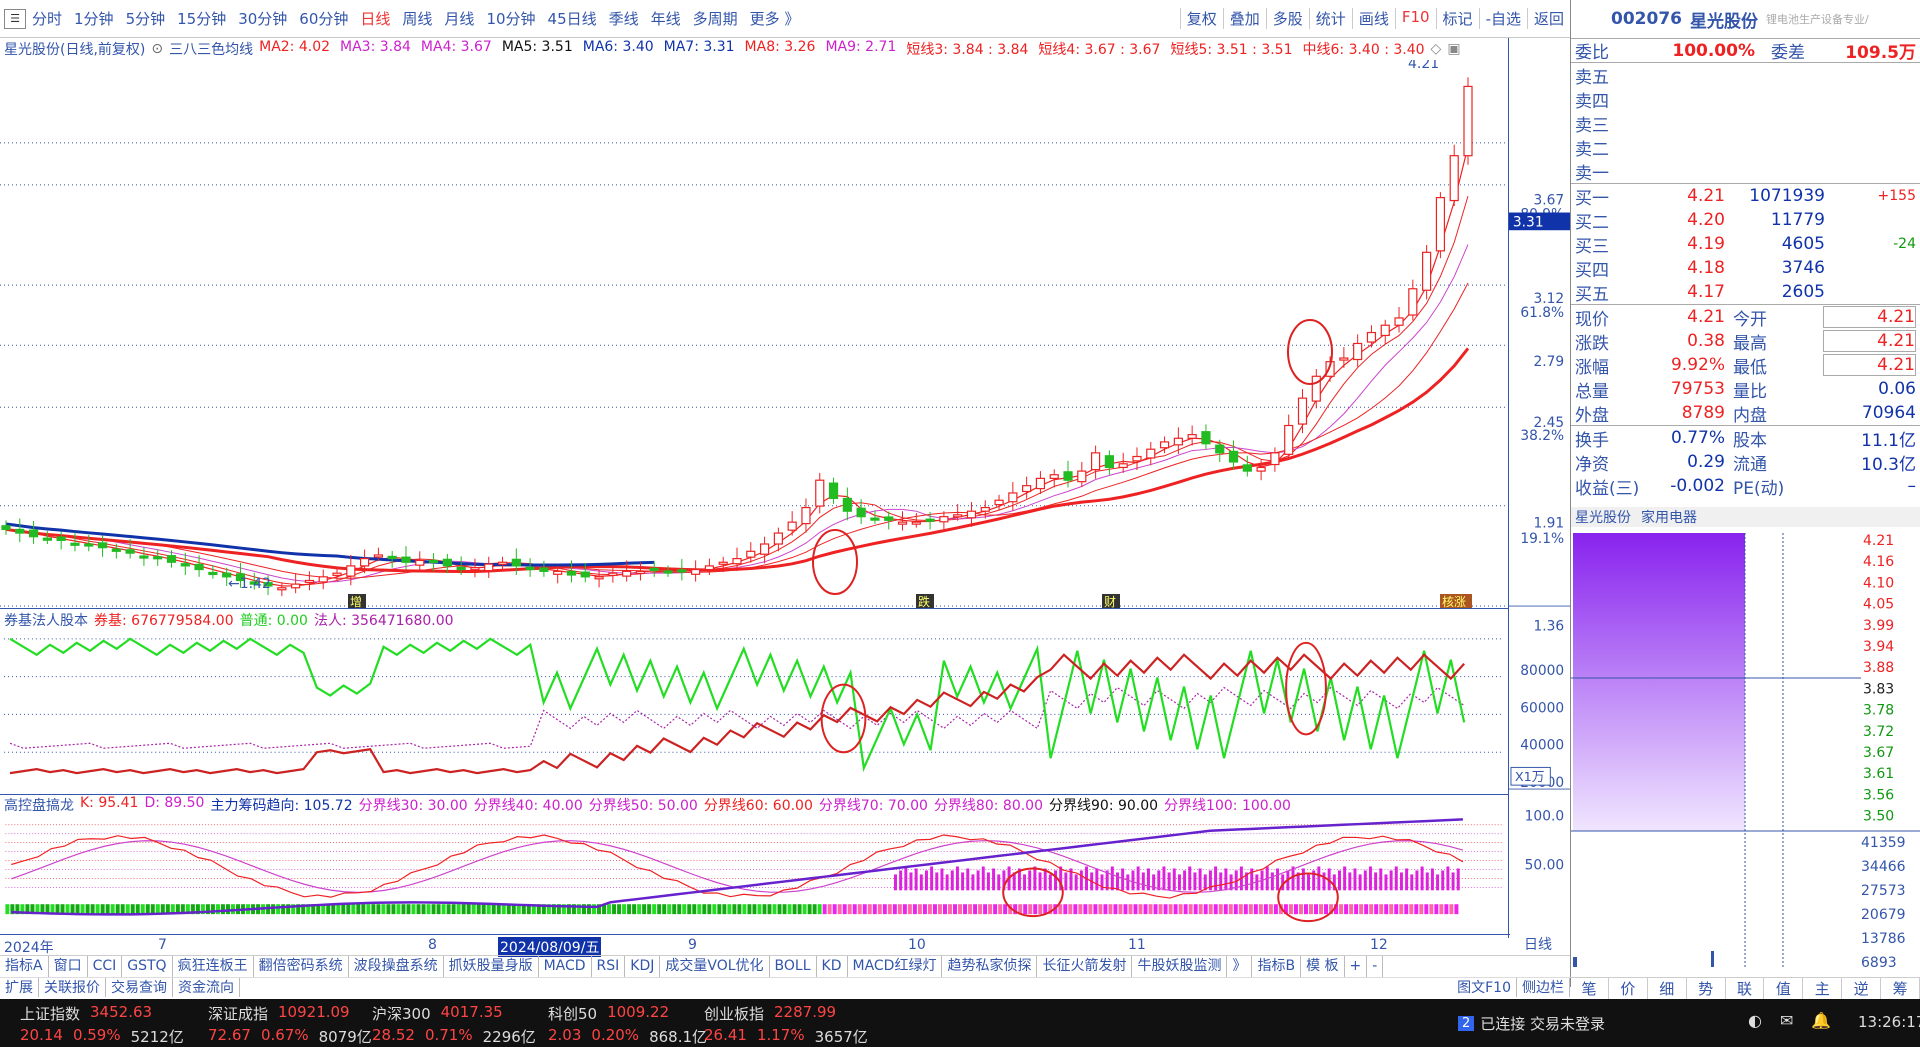 The width and height of the screenshot is (1920, 1047). Describe the element at coordinates (105, 966) in the screenshot. I see `indicator-tab: CCI` at that location.